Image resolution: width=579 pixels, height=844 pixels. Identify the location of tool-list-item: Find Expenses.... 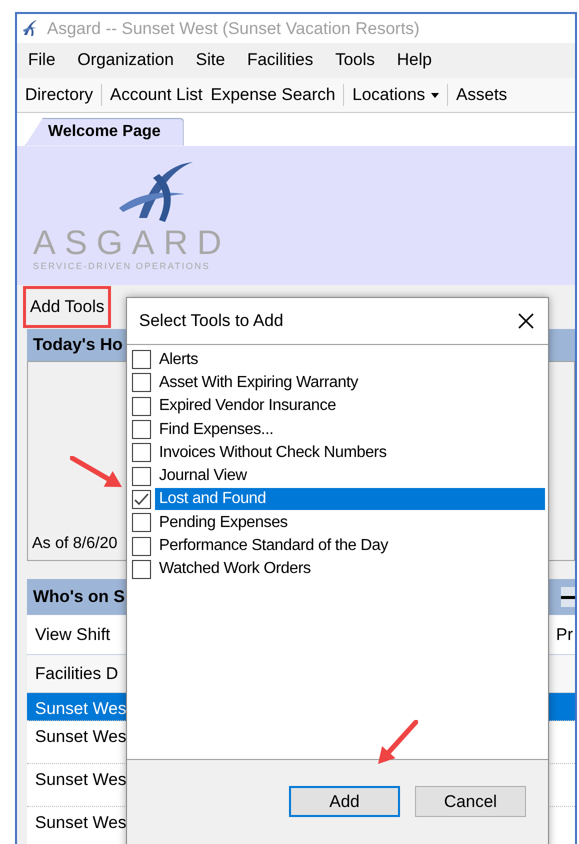
(350, 429).